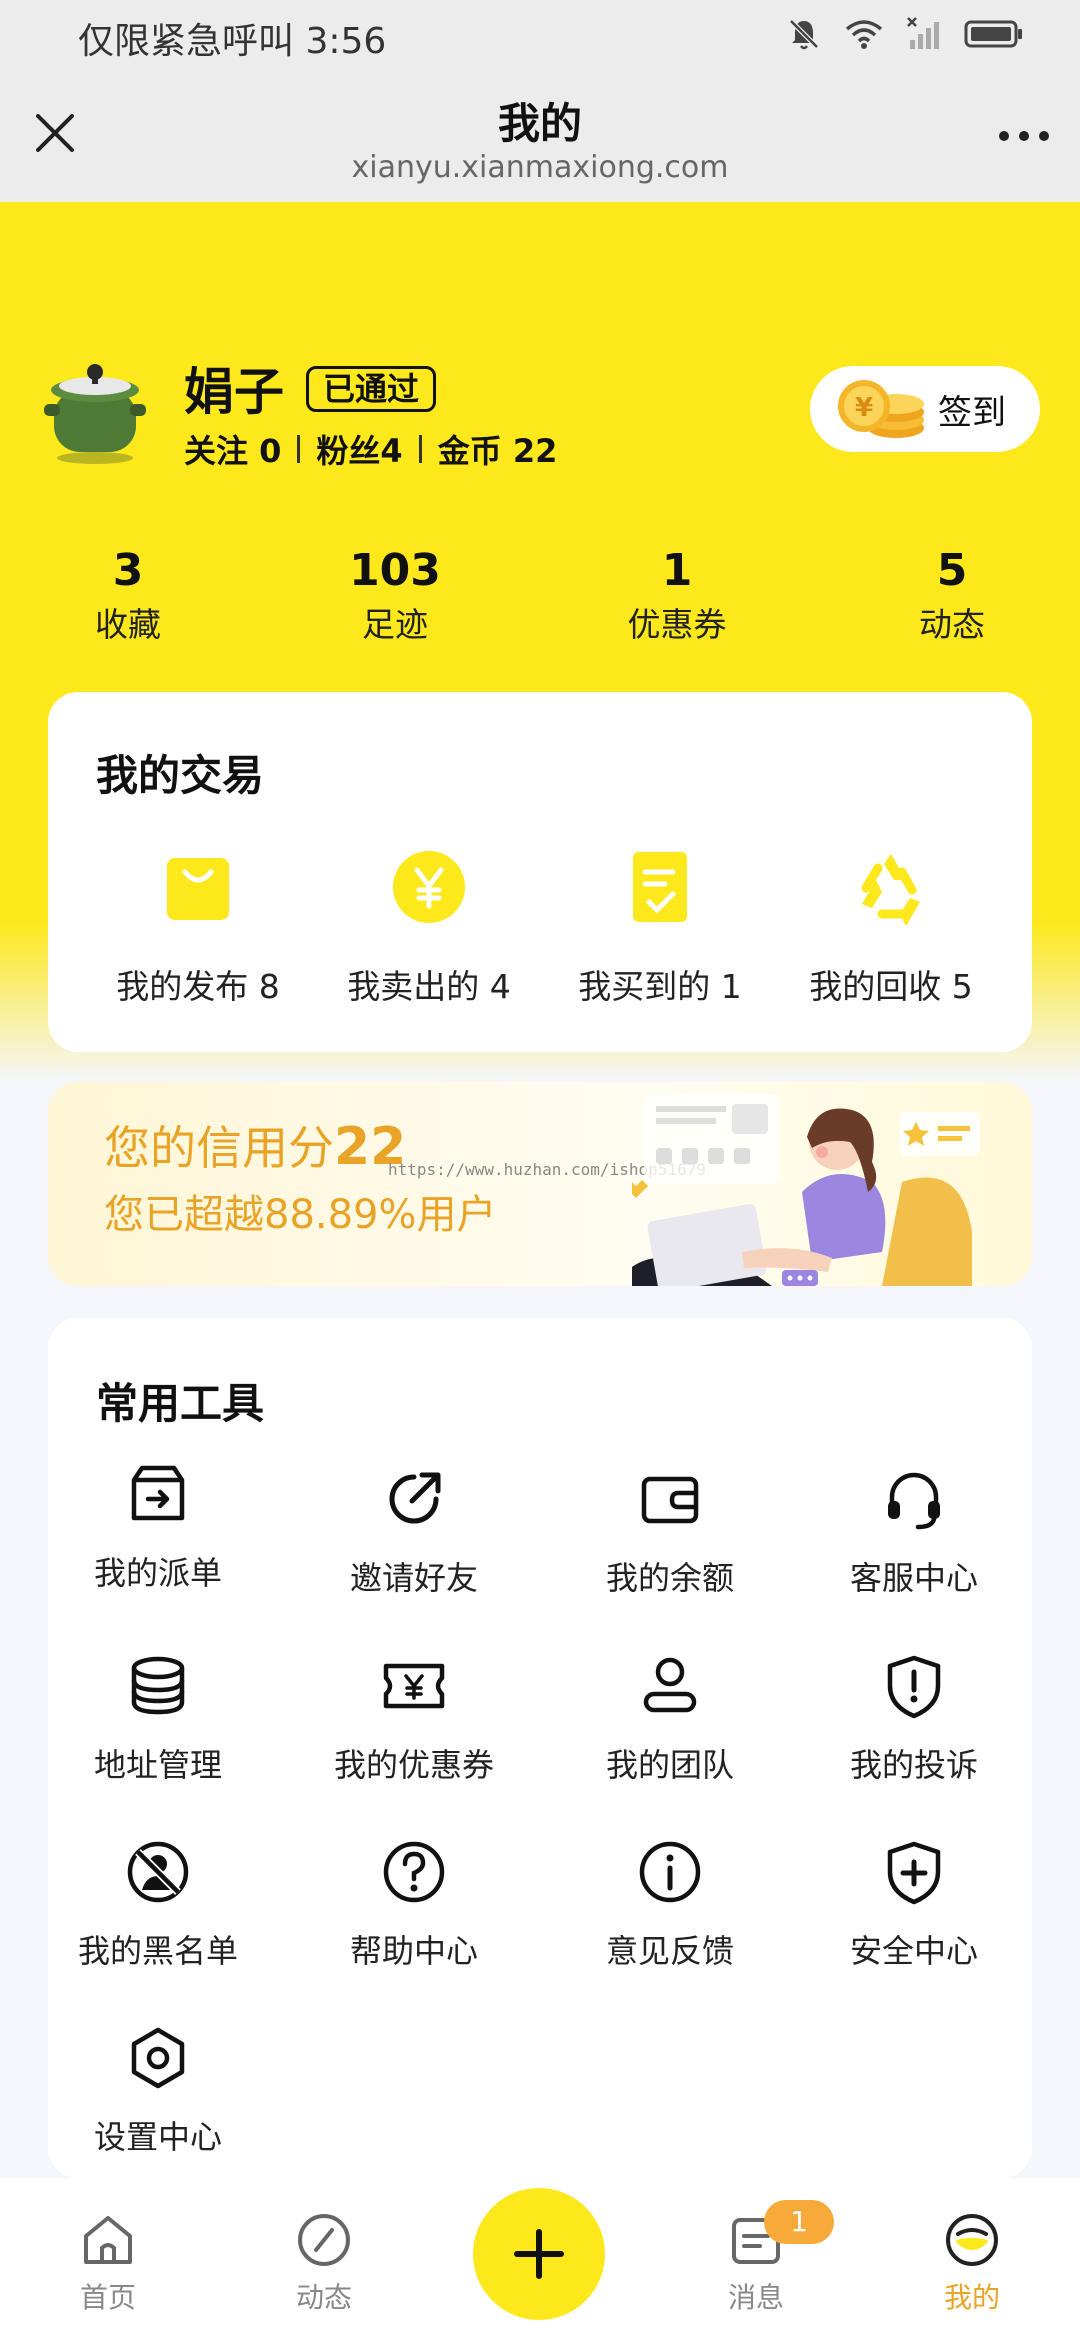  What do you see at coordinates (232, 449) in the screenshot?
I see `follow-count: 关注 0` at bounding box center [232, 449].